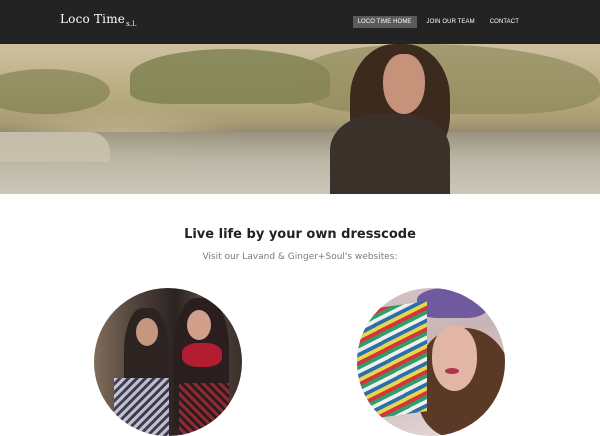  I want to click on main-nav: LOCO TIME HOME JOIN OUR TEAM CONTACT, so click(436, 22).